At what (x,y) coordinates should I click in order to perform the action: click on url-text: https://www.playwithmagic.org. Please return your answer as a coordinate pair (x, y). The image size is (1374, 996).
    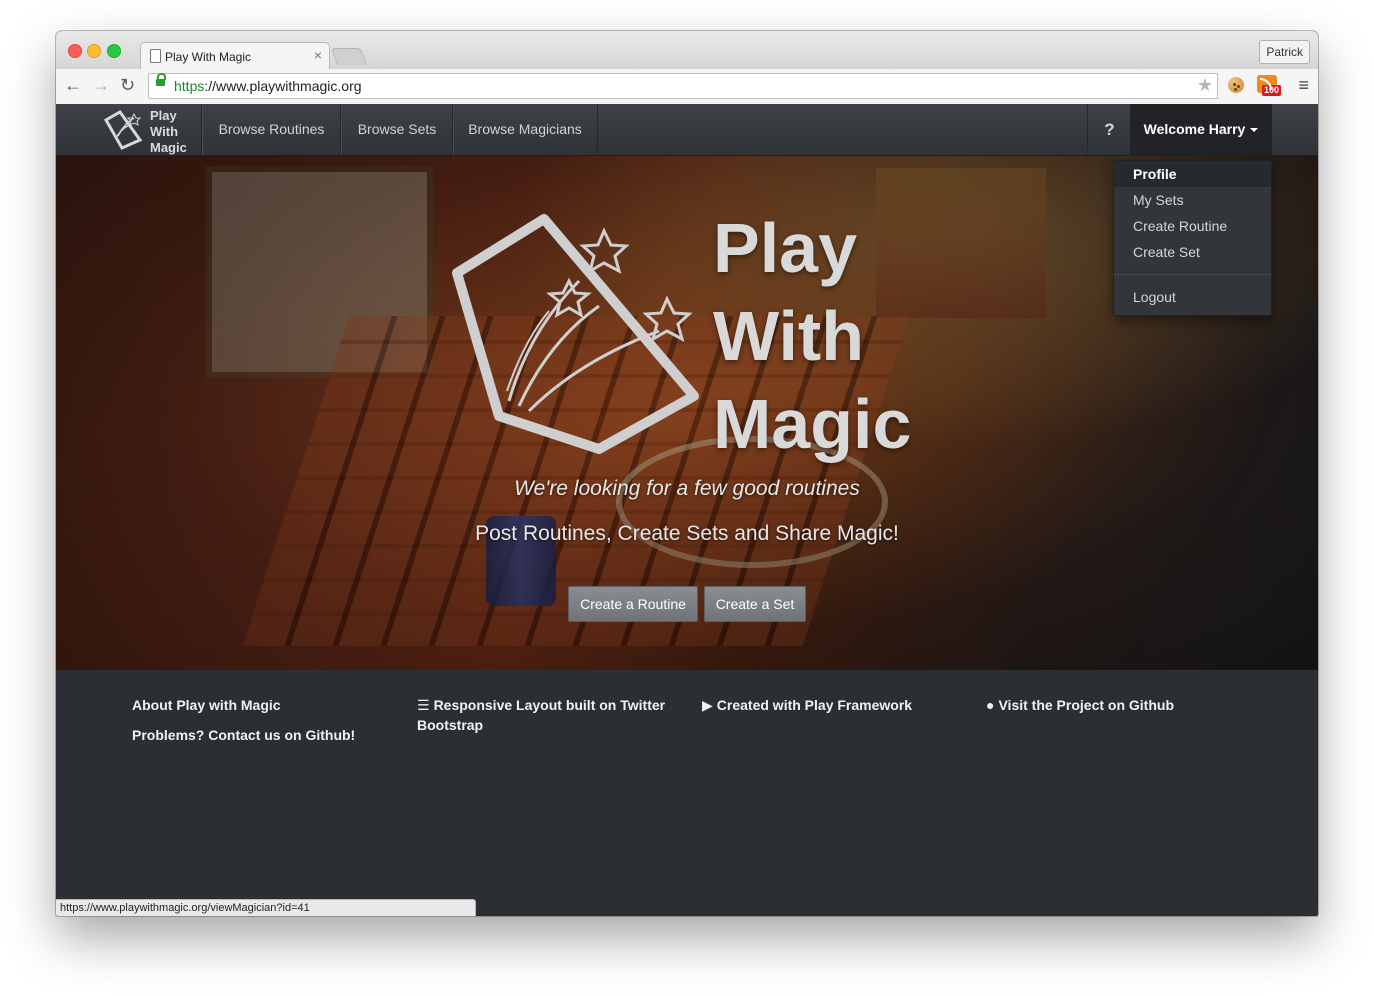
    Looking at the image, I should click on (268, 86).